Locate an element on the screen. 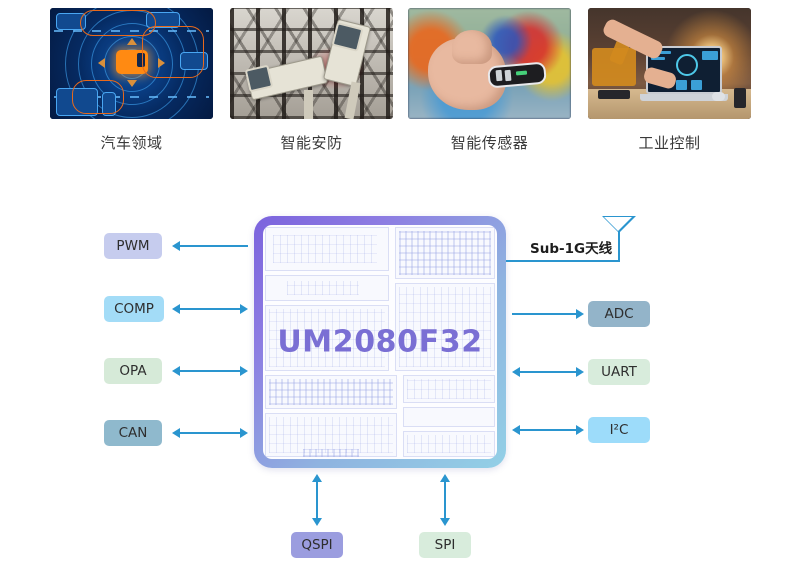  connector-qspi is located at coordinates (317, 500).